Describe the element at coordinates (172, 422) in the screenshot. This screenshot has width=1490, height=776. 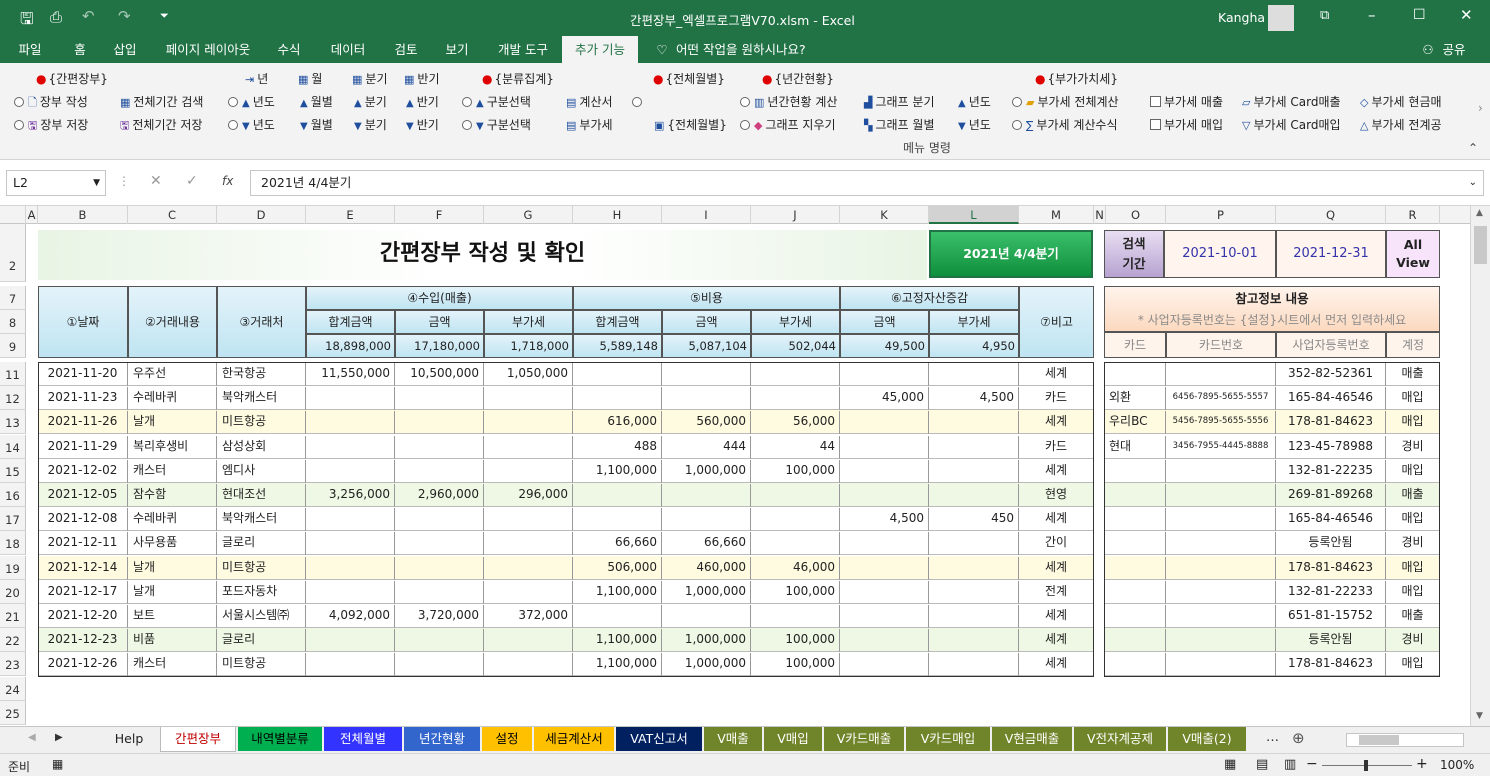
I see `table-cell: 날개` at that location.